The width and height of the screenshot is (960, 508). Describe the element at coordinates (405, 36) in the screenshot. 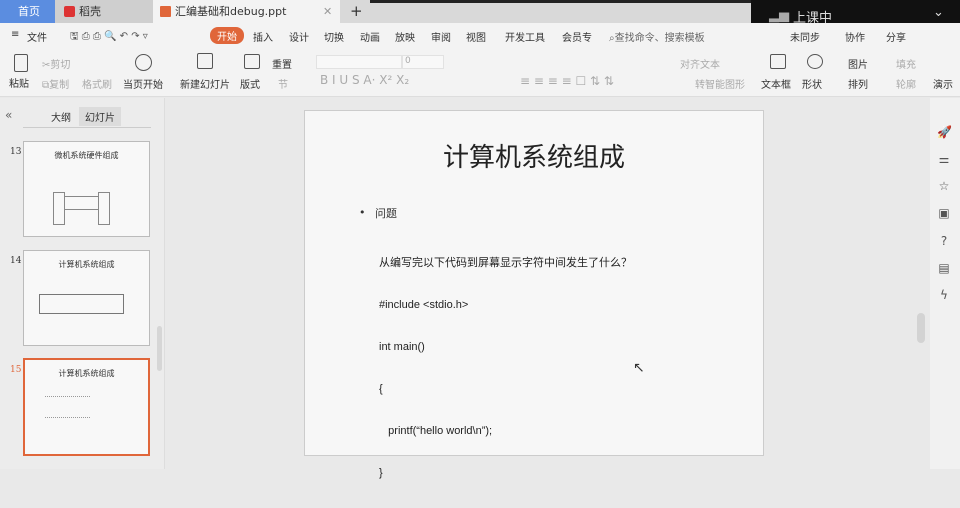

I see `menu-slideshow: 放映` at that location.